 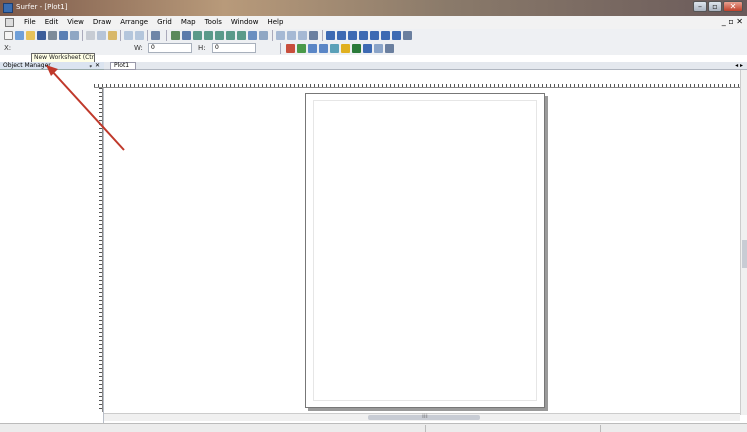 What do you see at coordinates (75, 22) in the screenshot?
I see `menu-view: View` at bounding box center [75, 22].